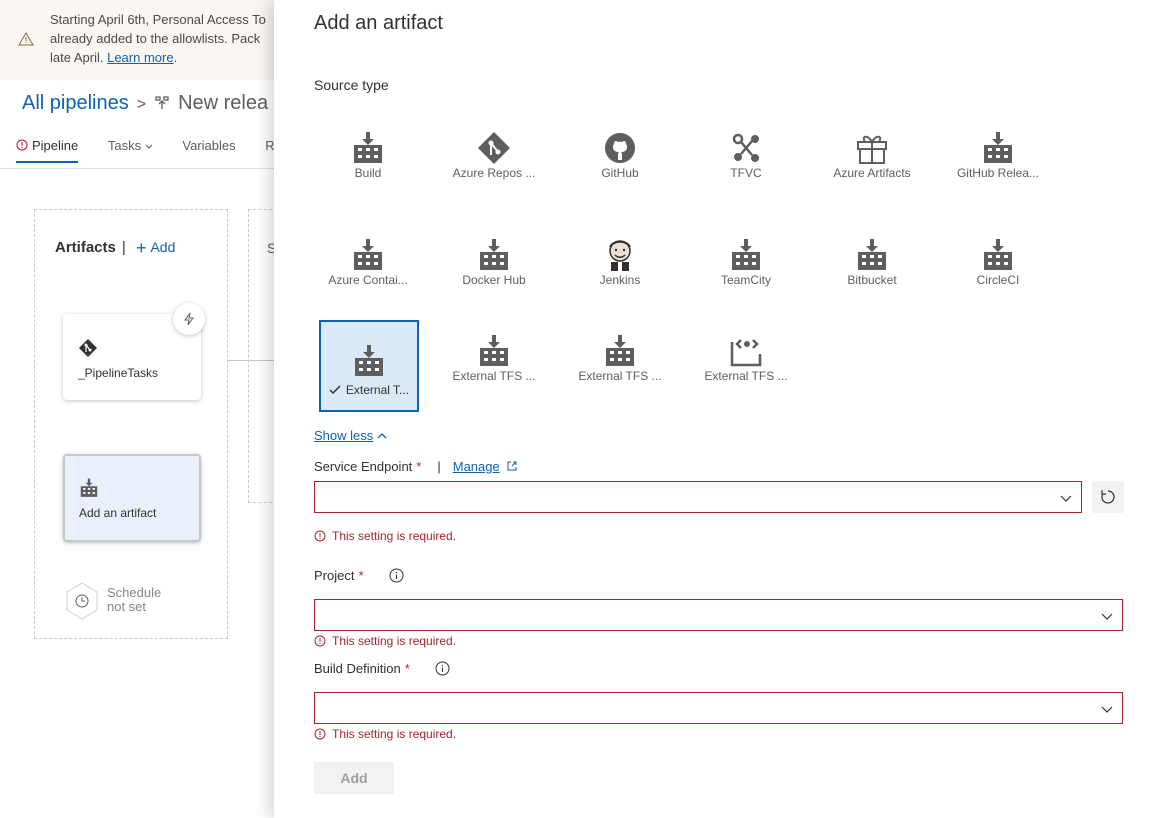 This screenshot has height=818, width=1153. I want to click on tab-tasks: Tasks, so click(130, 145).